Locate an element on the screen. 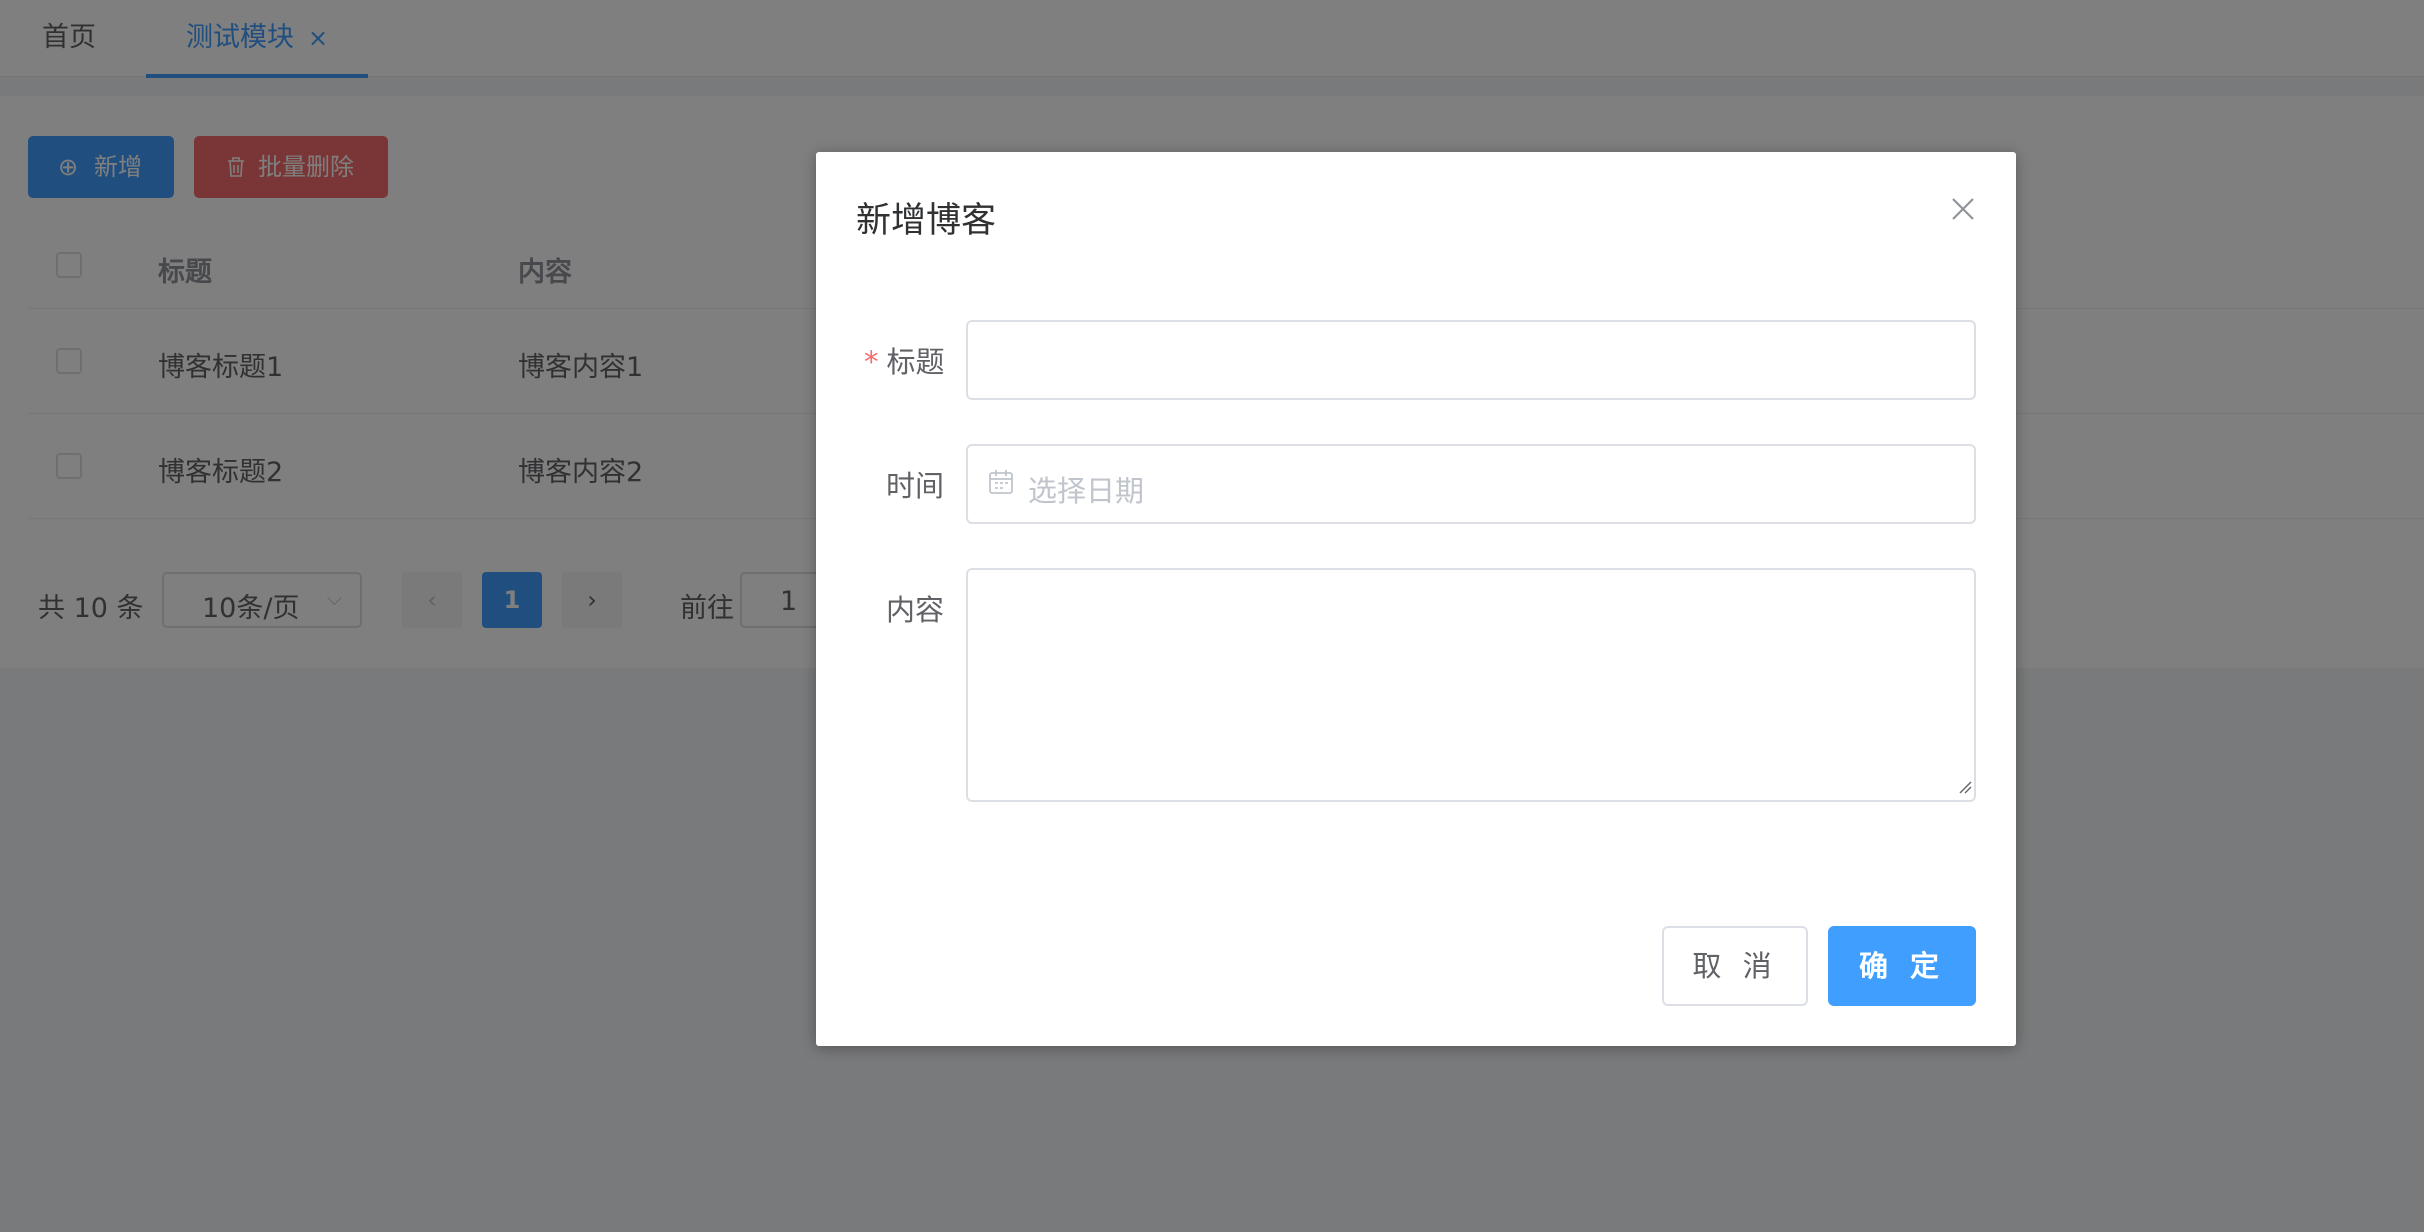 The image size is (2424, 1232). date-placeholder: 选择日期 is located at coordinates (1086, 491).